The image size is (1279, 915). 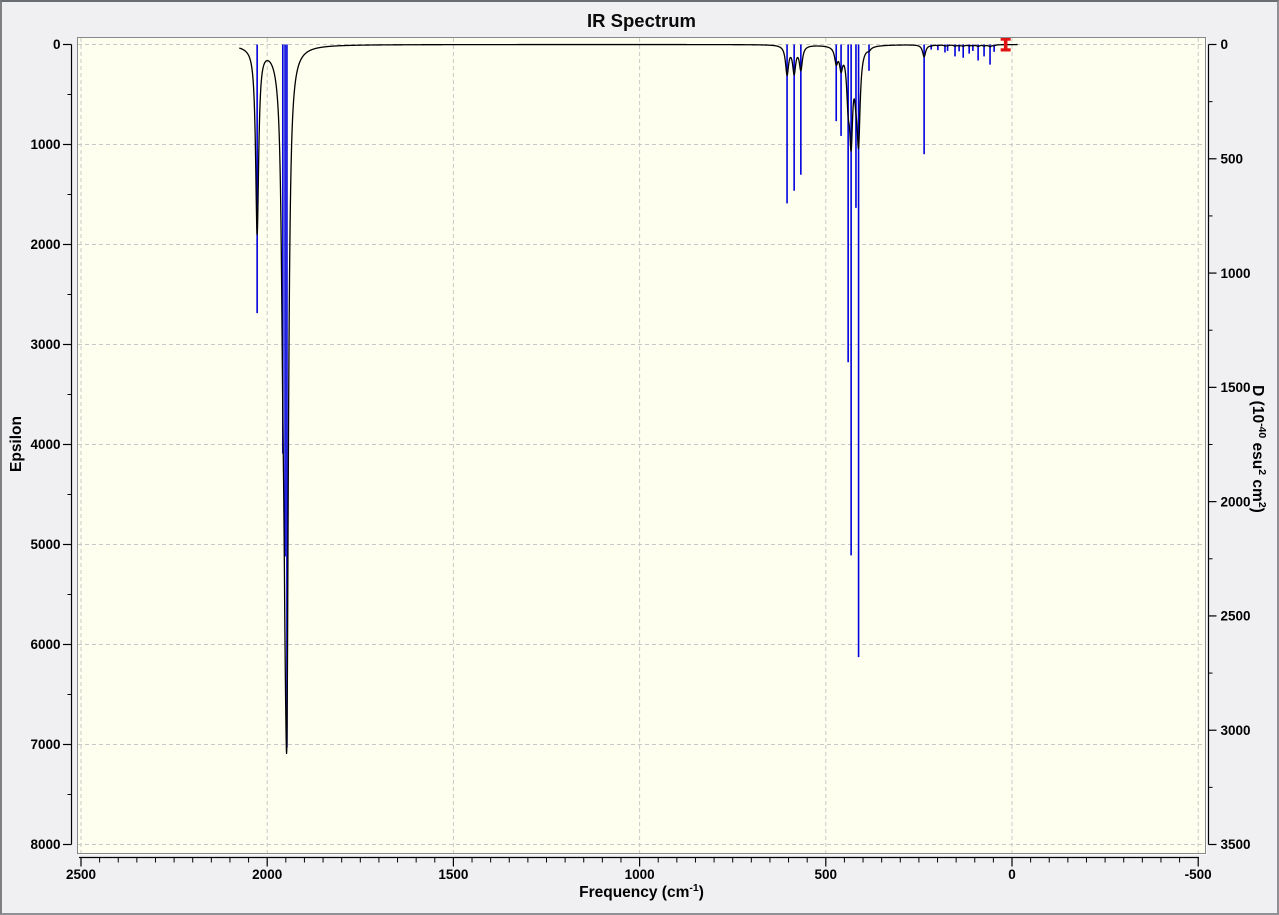 What do you see at coordinates (694, 887) in the screenshot?
I see `x-axis-title-sup: -1` at bounding box center [694, 887].